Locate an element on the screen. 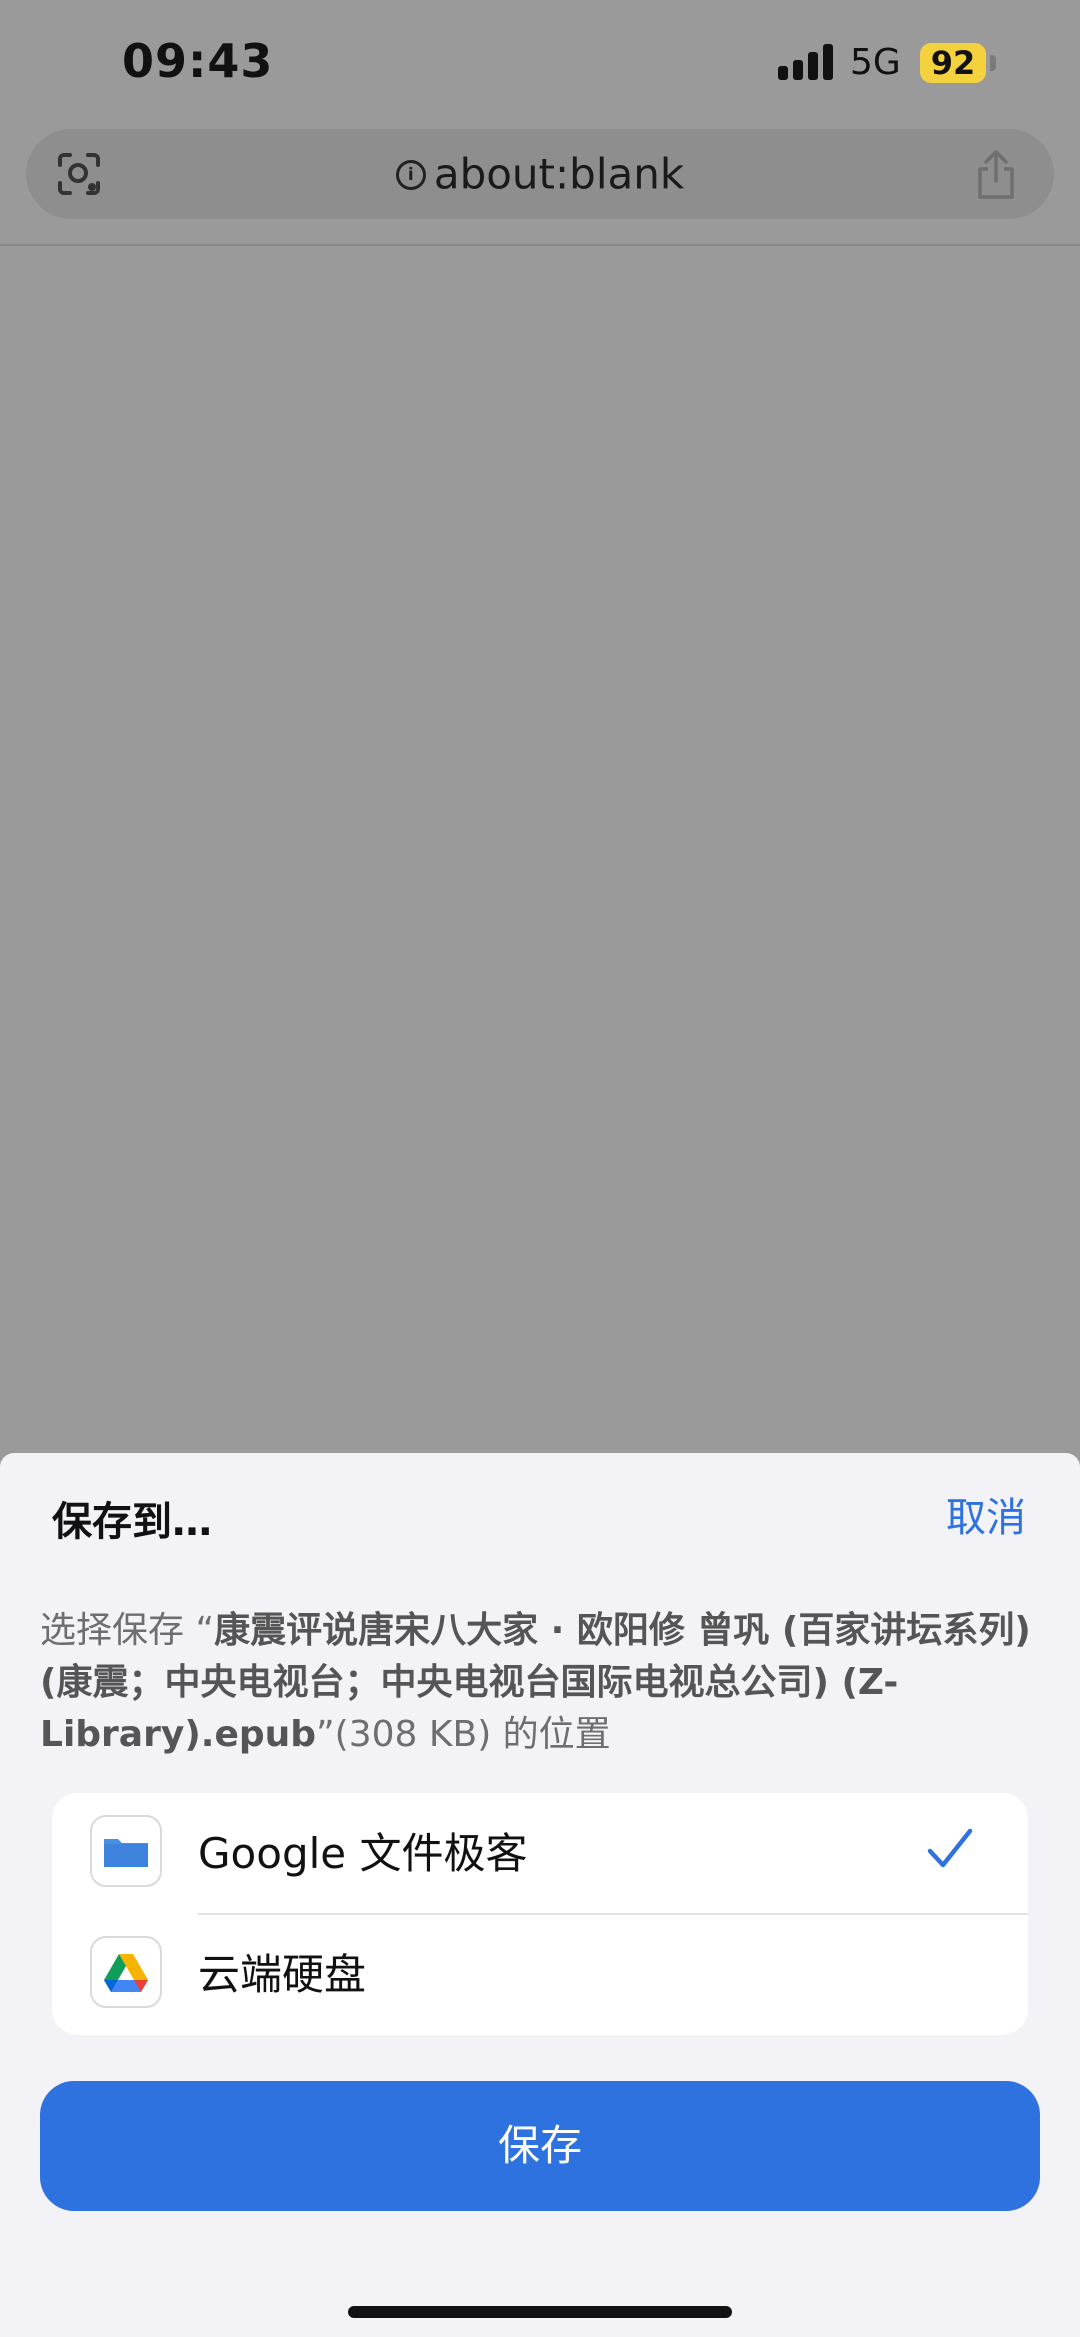 Image resolution: width=1080 pixels, height=2337 pixels. network-type: 5G is located at coordinates (875, 62).